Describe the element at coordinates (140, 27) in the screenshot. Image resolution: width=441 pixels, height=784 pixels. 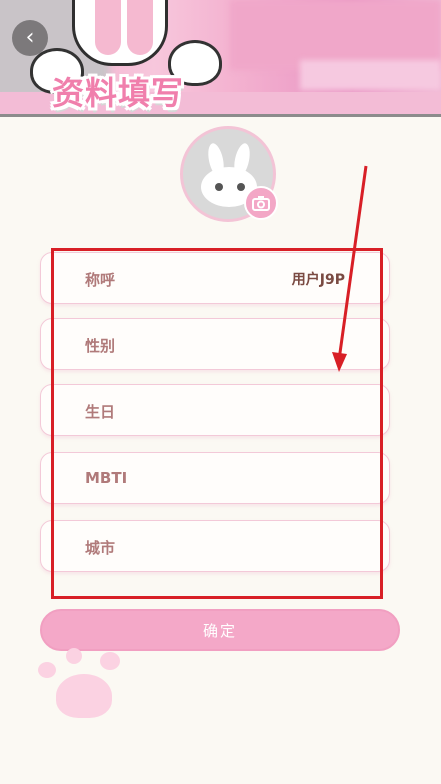
I see `bunny-ear-right` at that location.